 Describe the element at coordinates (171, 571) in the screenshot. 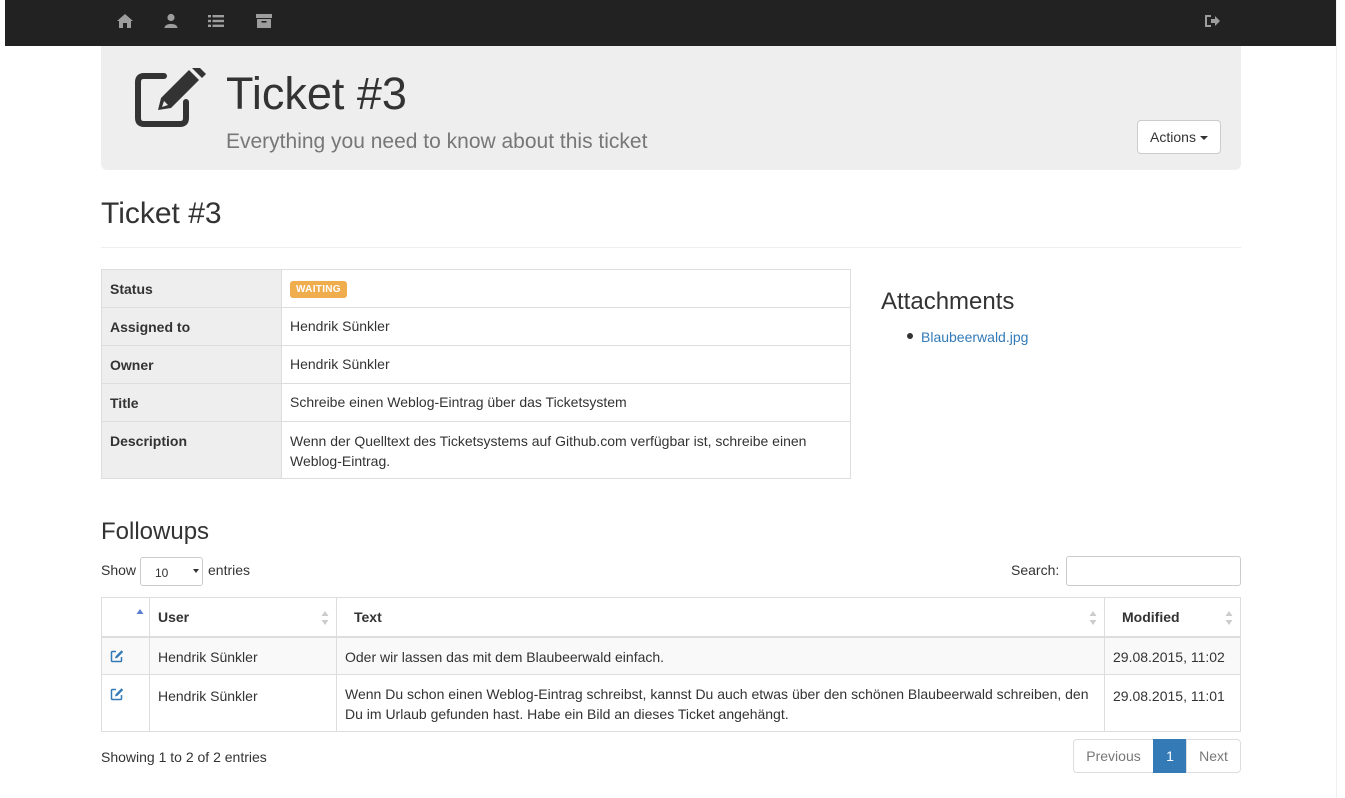

I see `entries-per-page-select: 10` at that location.